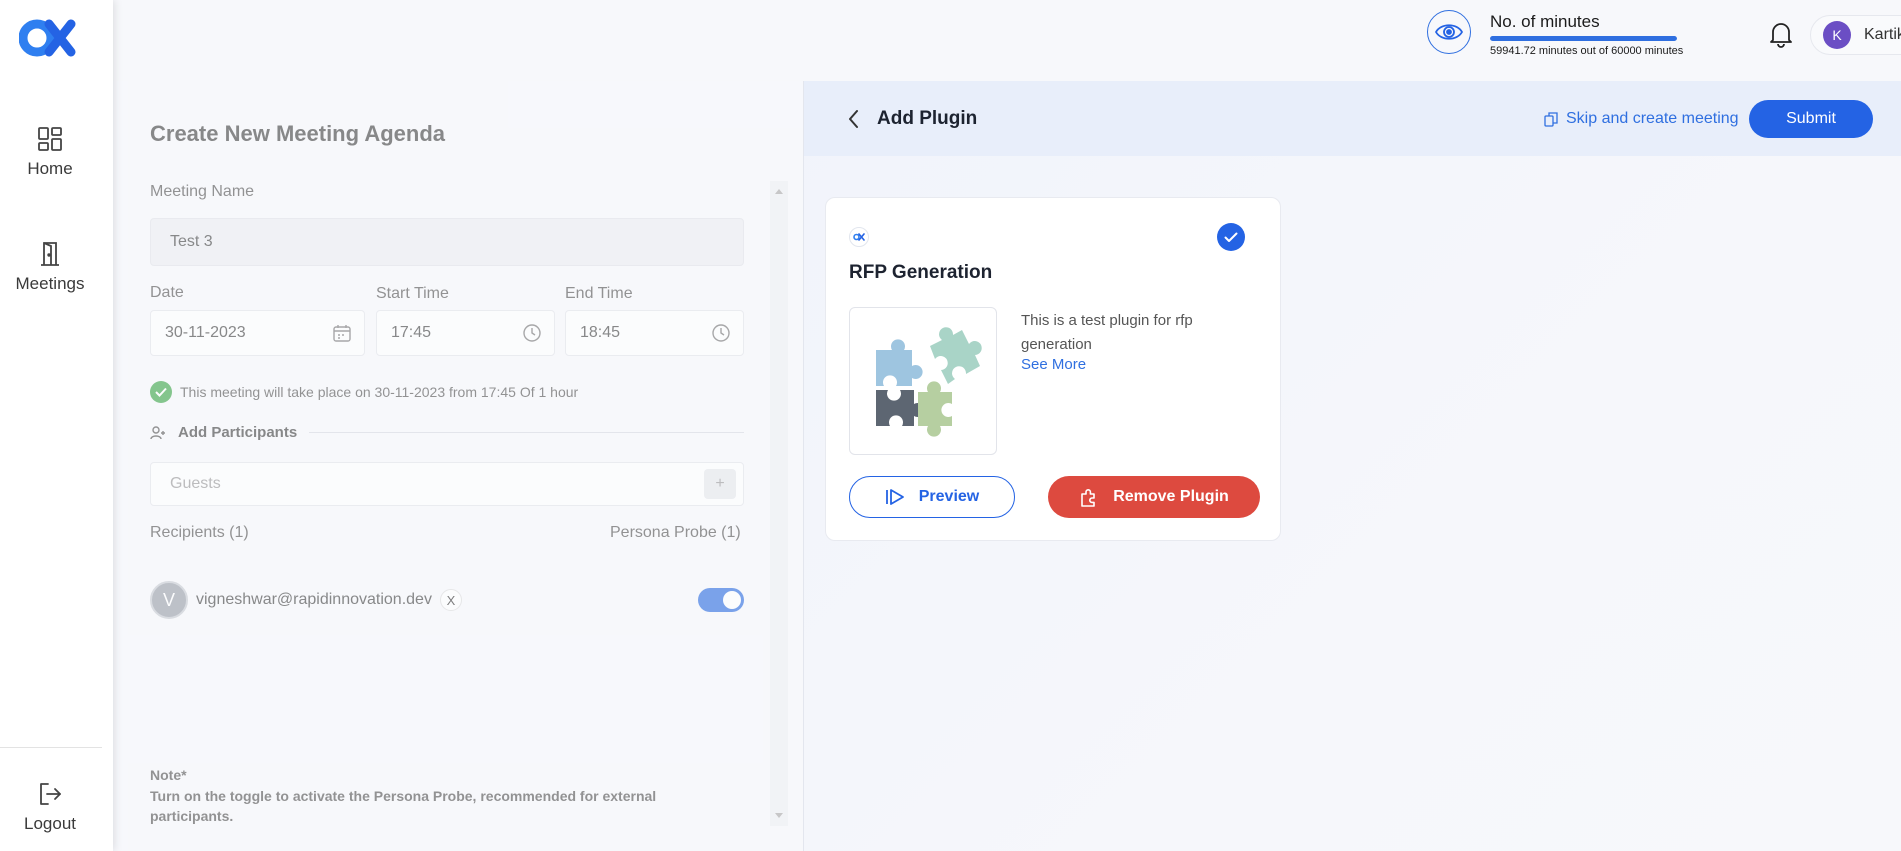 This screenshot has width=1901, height=851. What do you see at coordinates (1652, 118) in the screenshot?
I see `skip-label: Skip and create meeting` at bounding box center [1652, 118].